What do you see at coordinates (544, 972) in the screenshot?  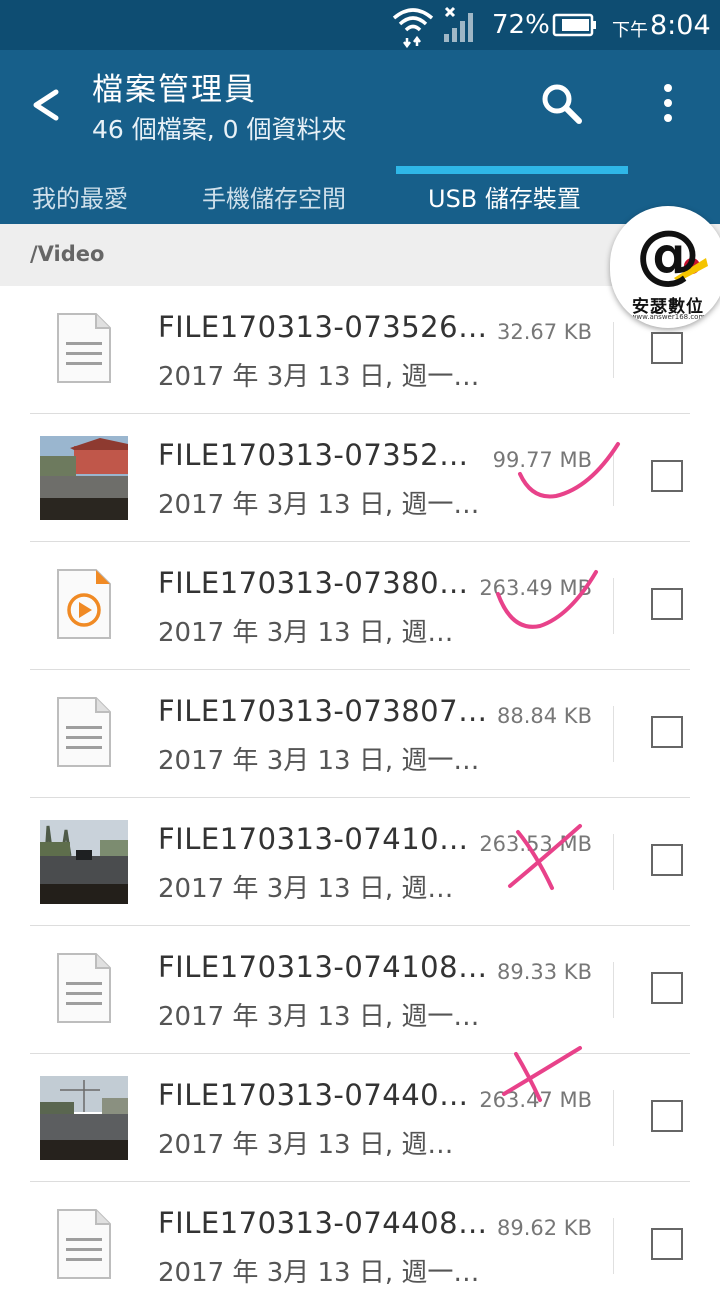 I see `file-size: 89.33 KB` at bounding box center [544, 972].